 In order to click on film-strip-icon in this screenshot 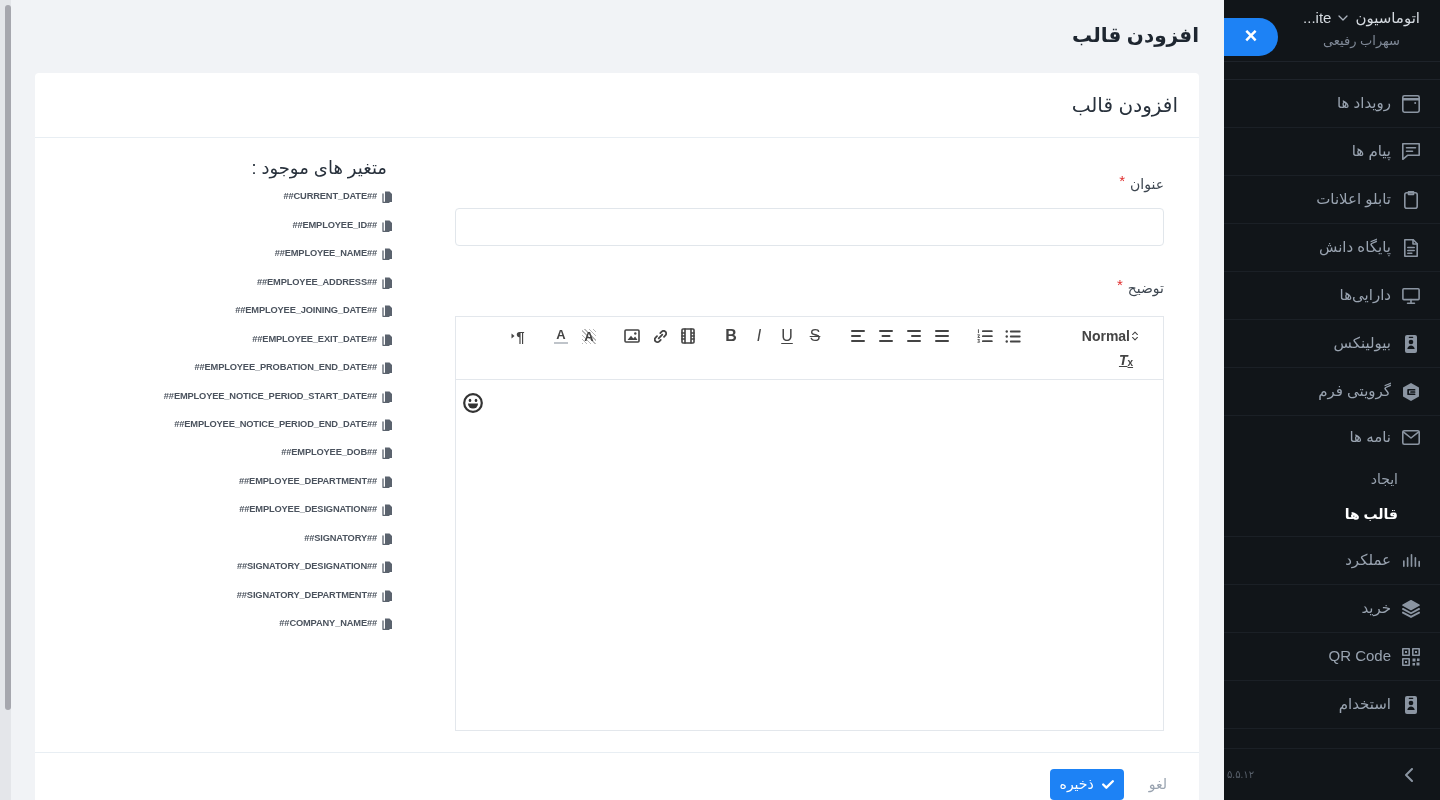, I will do `click(688, 336)`.